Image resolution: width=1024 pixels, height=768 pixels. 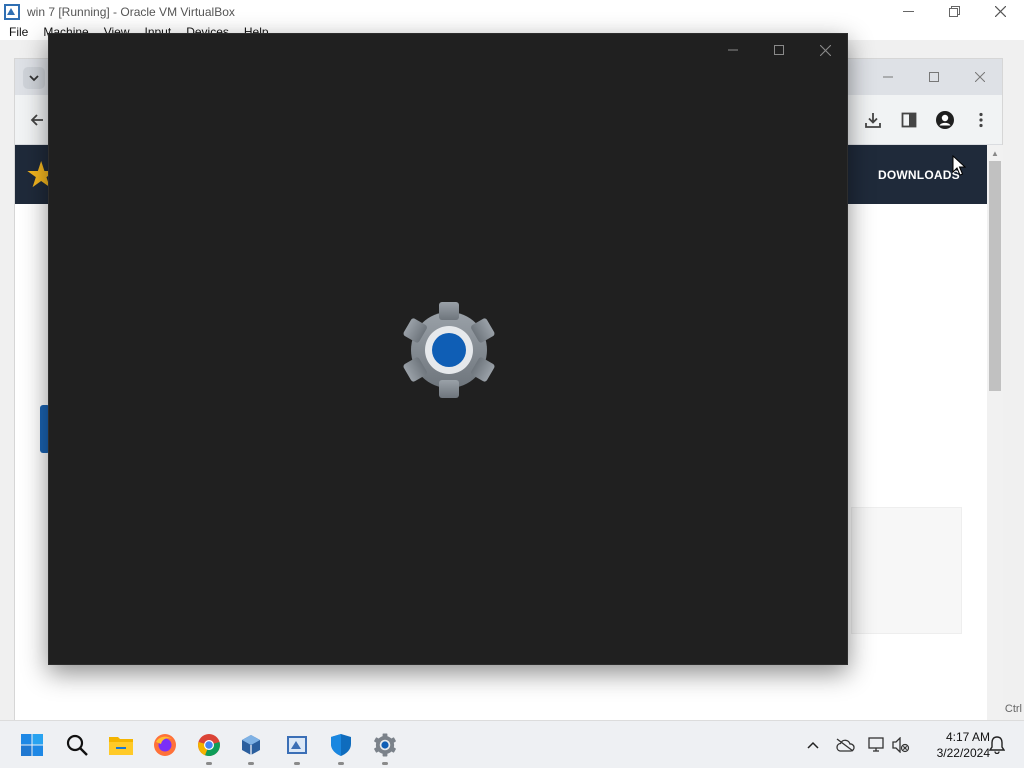 I want to click on volume-button, so click(x=901, y=745).